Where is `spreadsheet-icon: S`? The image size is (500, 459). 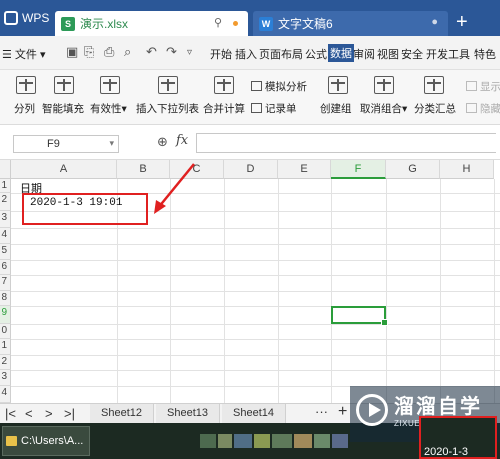 spreadsheet-icon: S is located at coordinates (68, 23).